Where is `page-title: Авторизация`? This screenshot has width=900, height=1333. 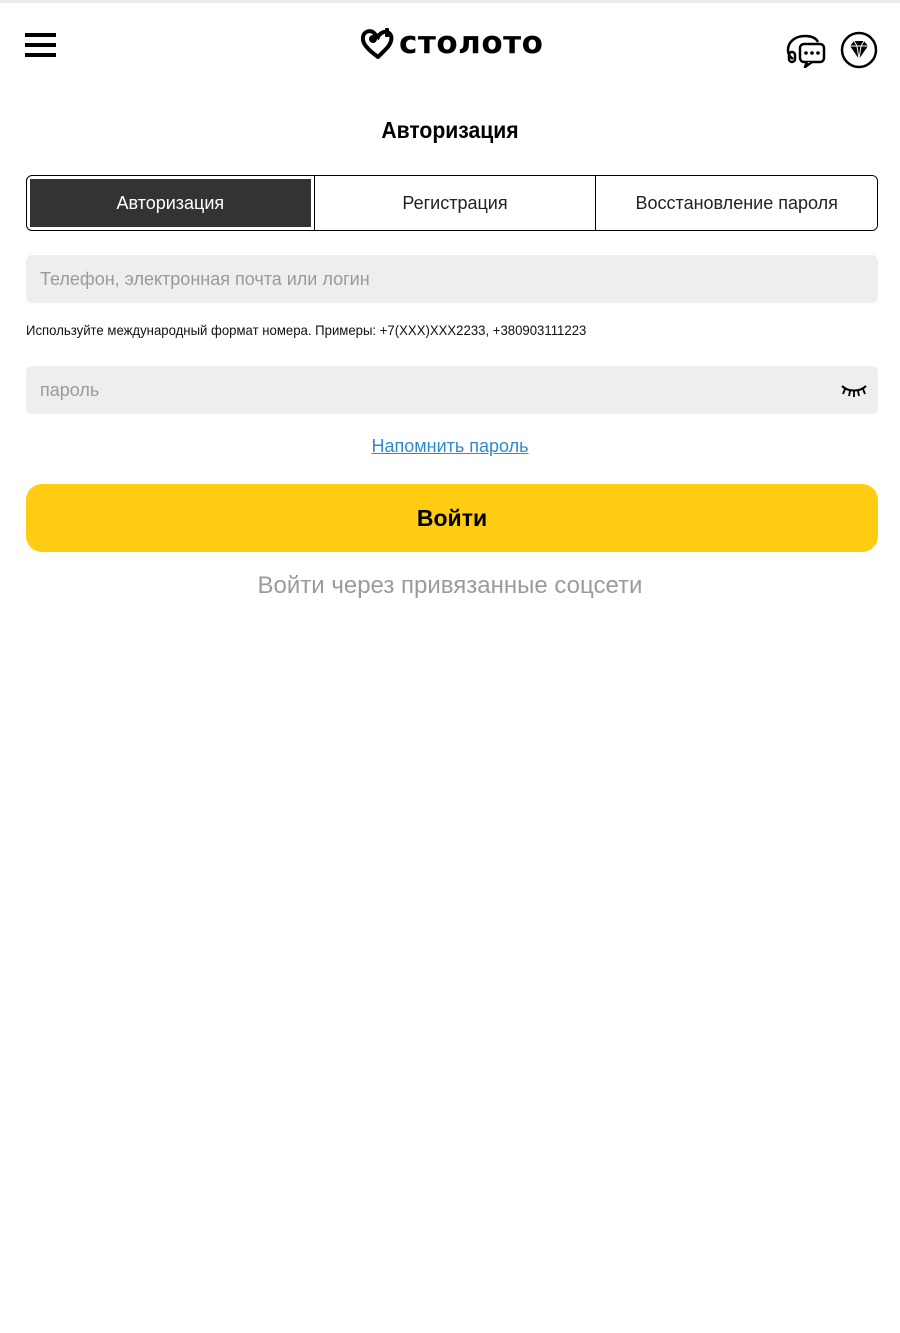
page-title: Авторизация is located at coordinates (450, 130).